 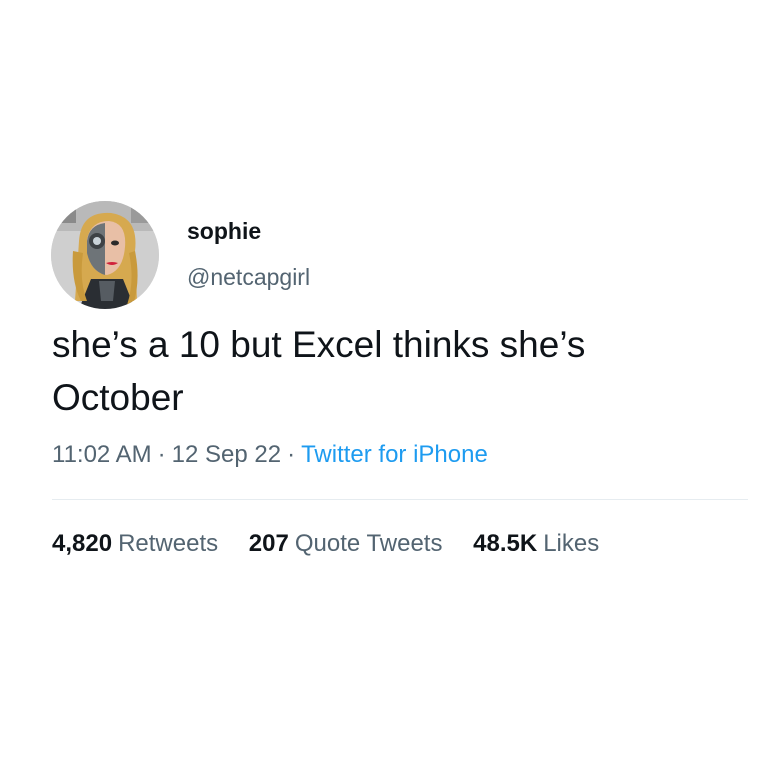 What do you see at coordinates (505, 543) in the screenshot?
I see `likes-count: 48.5K` at bounding box center [505, 543].